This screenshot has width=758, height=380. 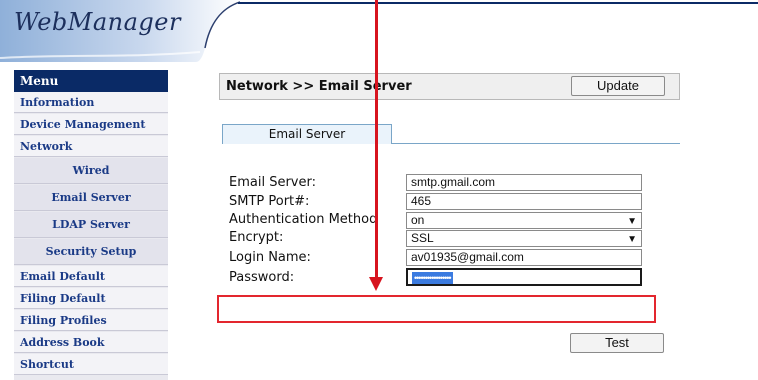 I want to click on auth-method-select: on ▼, so click(x=524, y=220).